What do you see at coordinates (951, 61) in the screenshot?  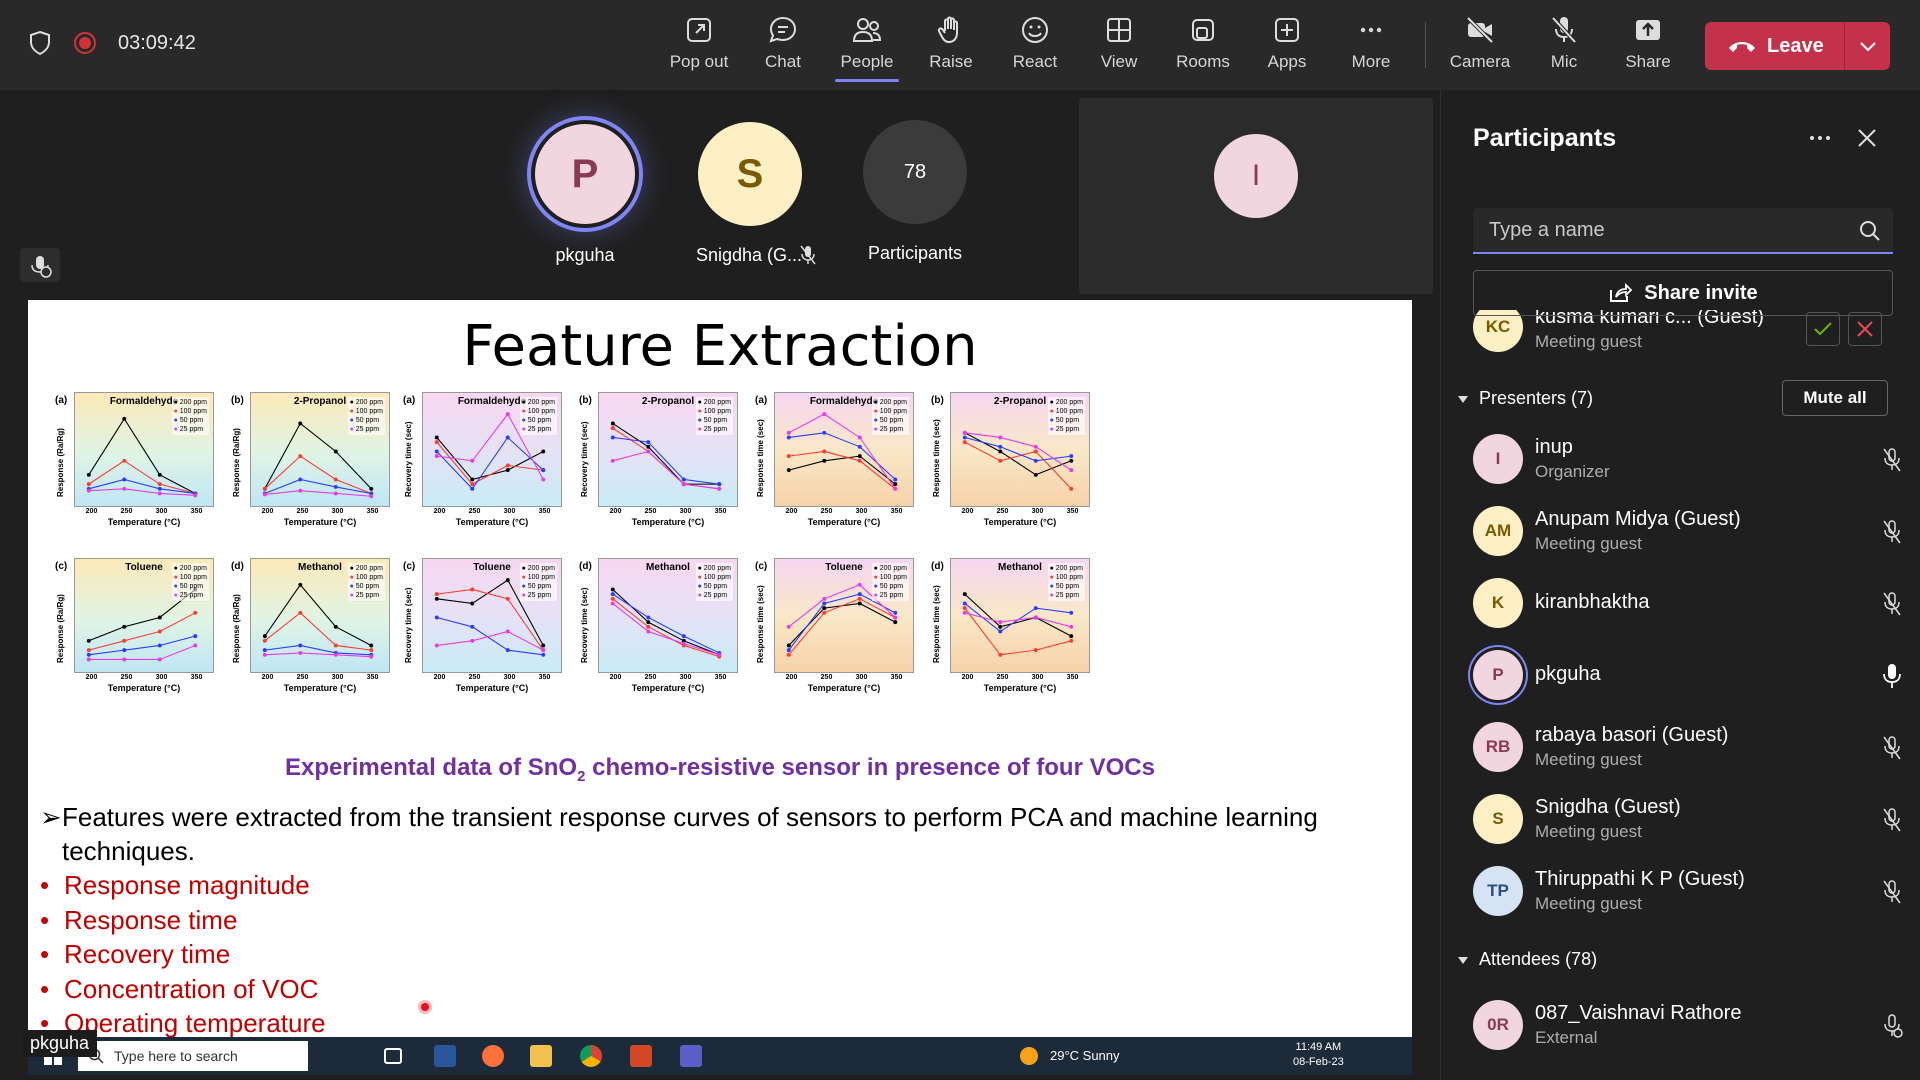 I see `raise-label: Raise` at bounding box center [951, 61].